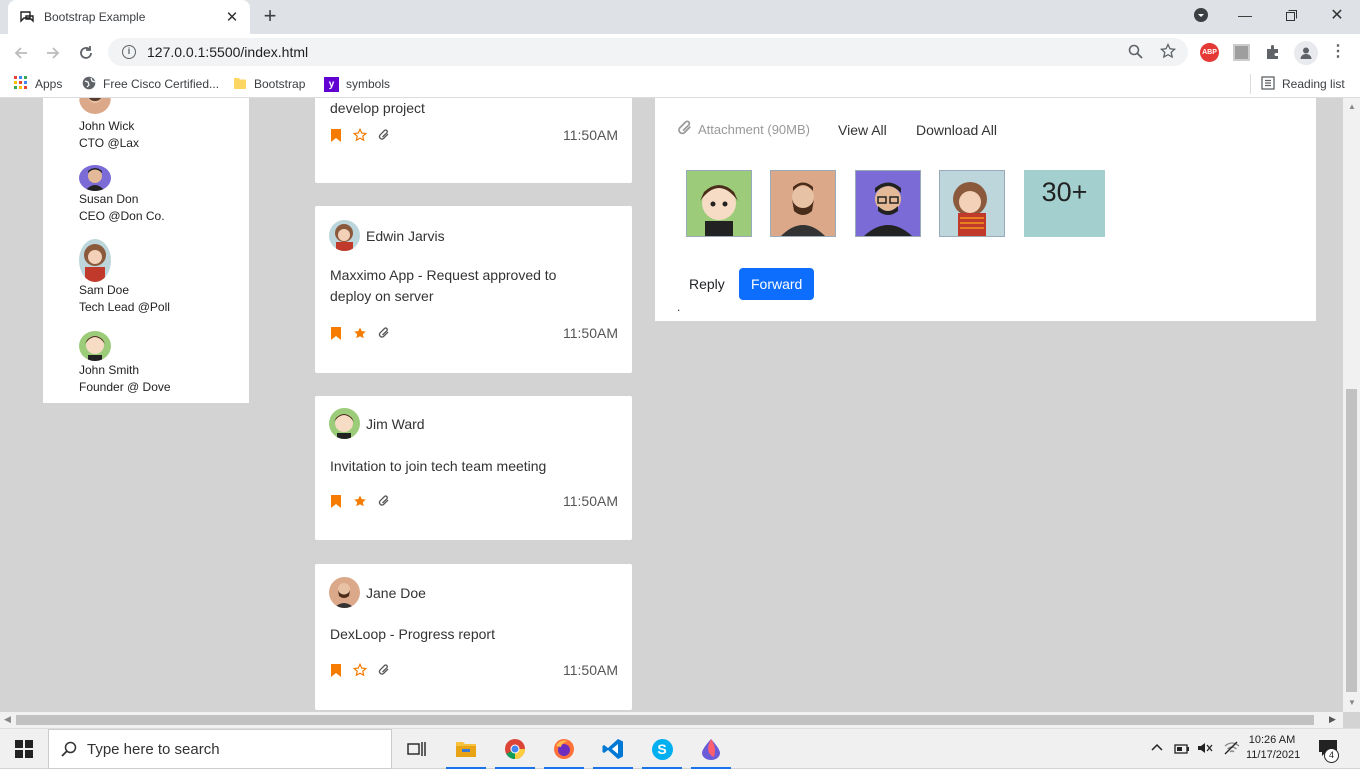 Image resolution: width=1360 pixels, height=769 pixels. Describe the element at coordinates (956, 130) in the screenshot. I see `download-all-link: Download All` at that location.